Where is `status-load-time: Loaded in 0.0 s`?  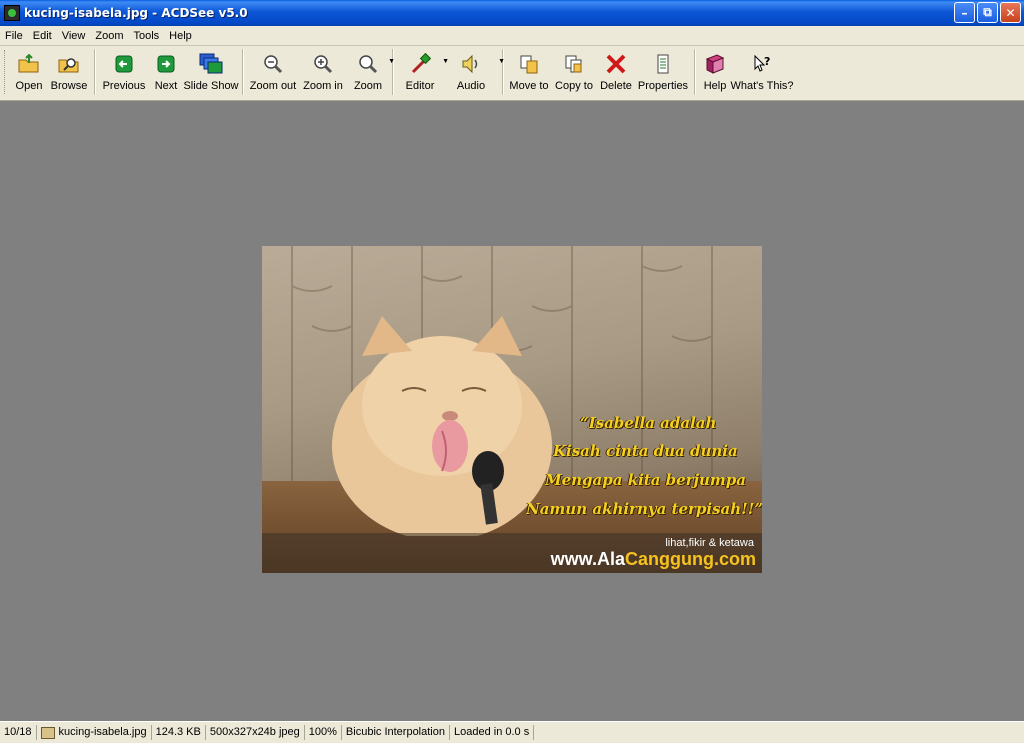
status-load-time: Loaded in 0.0 s is located at coordinates (492, 732).